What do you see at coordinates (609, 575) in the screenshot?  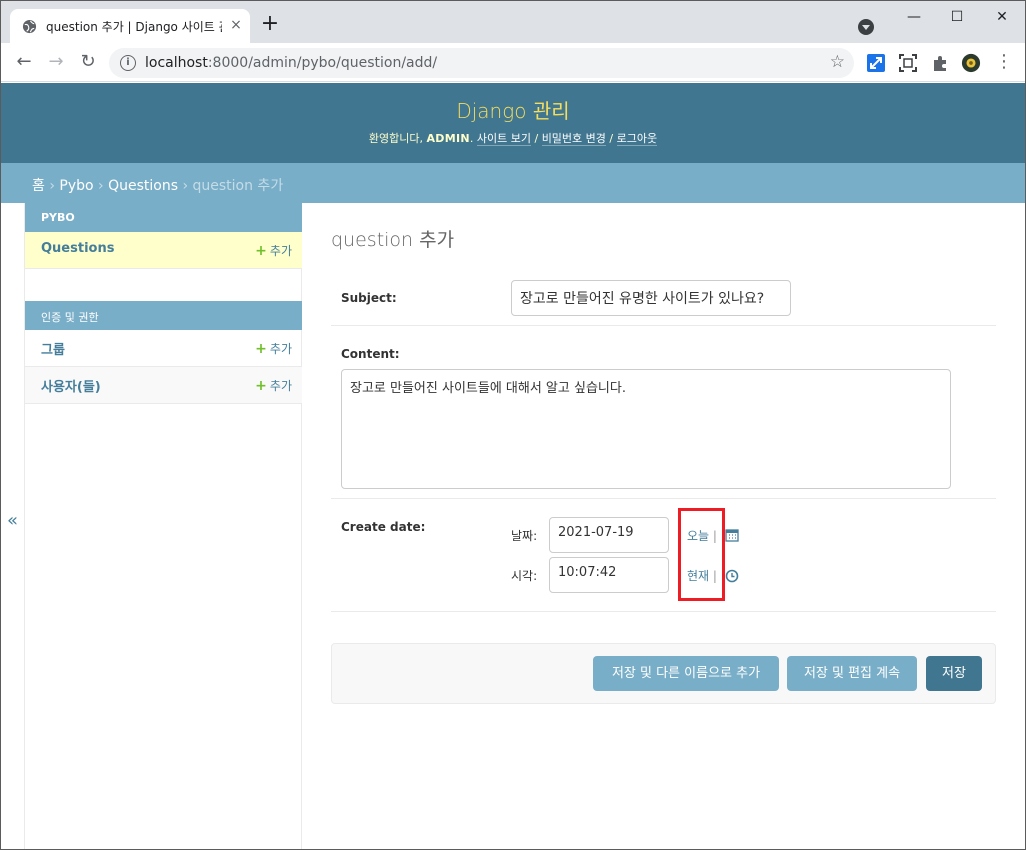 I see `time-input: 10:07:42` at bounding box center [609, 575].